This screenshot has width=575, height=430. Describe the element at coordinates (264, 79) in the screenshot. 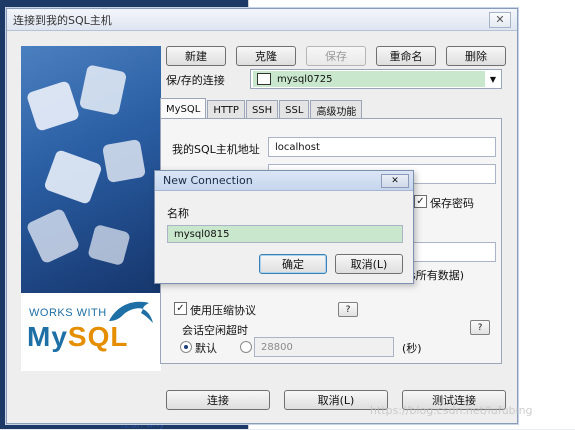

I see `connection-color-swatch` at that location.